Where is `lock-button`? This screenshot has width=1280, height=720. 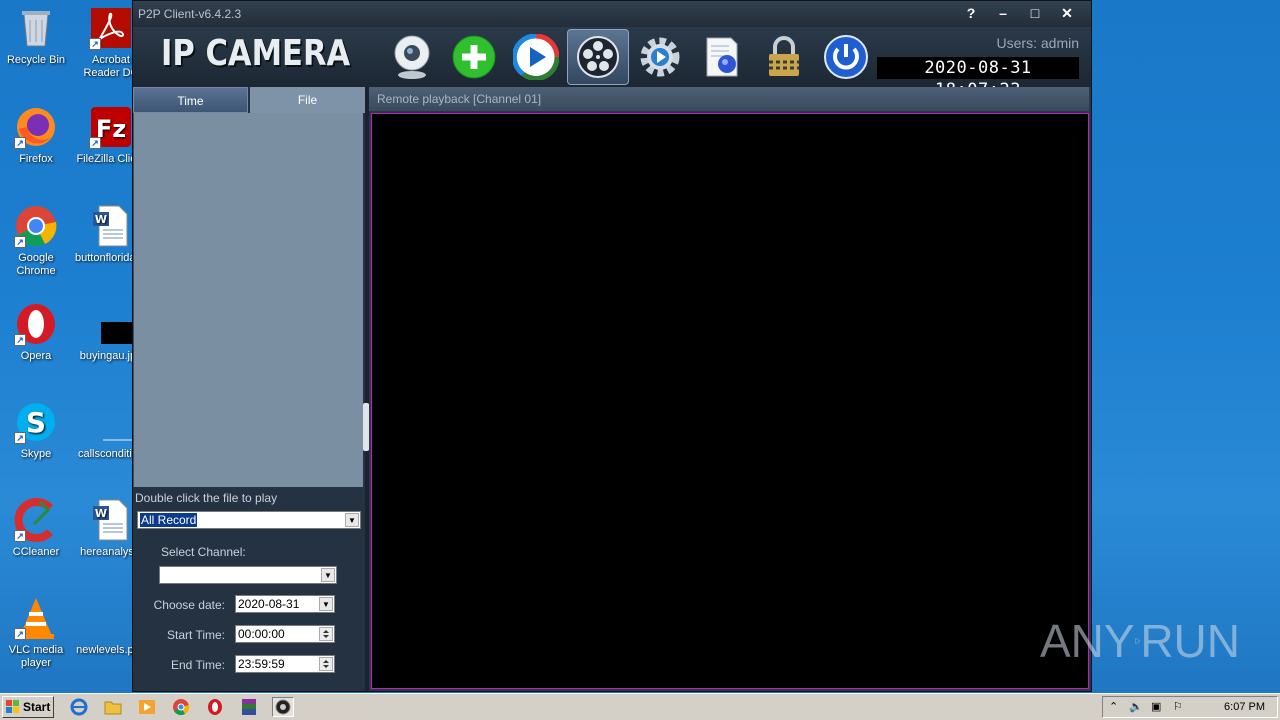
lock-button is located at coordinates (784, 57).